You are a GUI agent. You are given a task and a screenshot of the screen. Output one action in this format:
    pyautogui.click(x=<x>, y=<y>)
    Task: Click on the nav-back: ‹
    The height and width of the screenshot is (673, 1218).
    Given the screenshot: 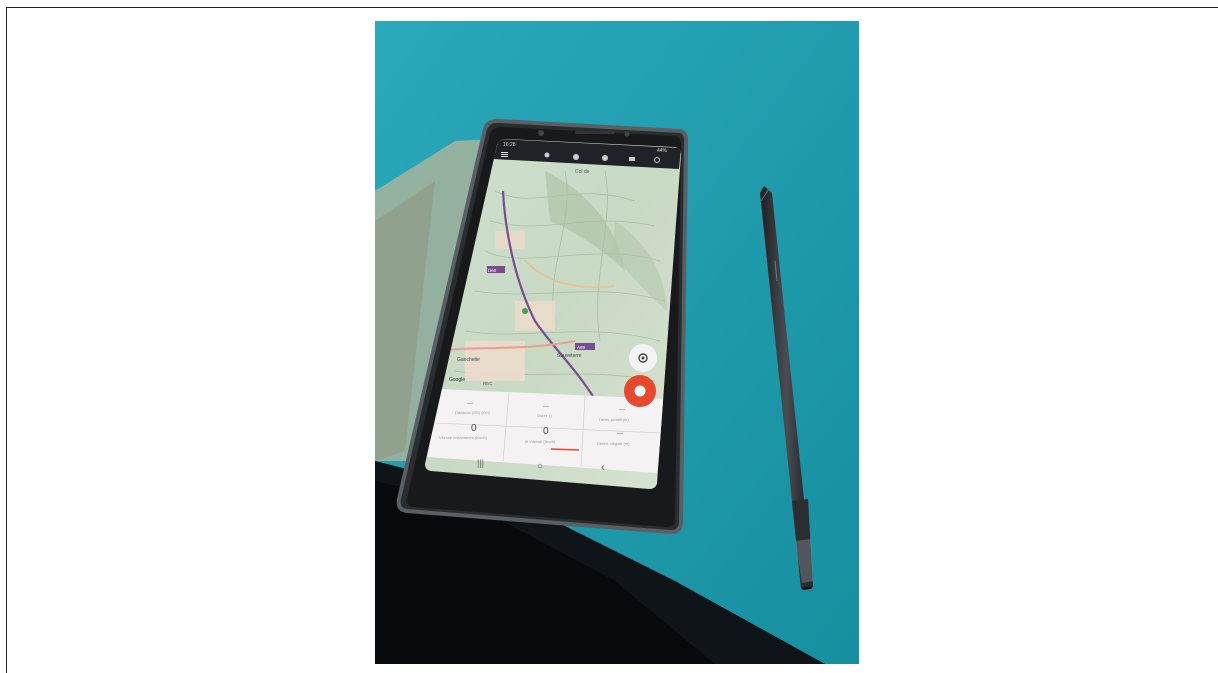 What is the action you would take?
    pyautogui.click(x=603, y=467)
    